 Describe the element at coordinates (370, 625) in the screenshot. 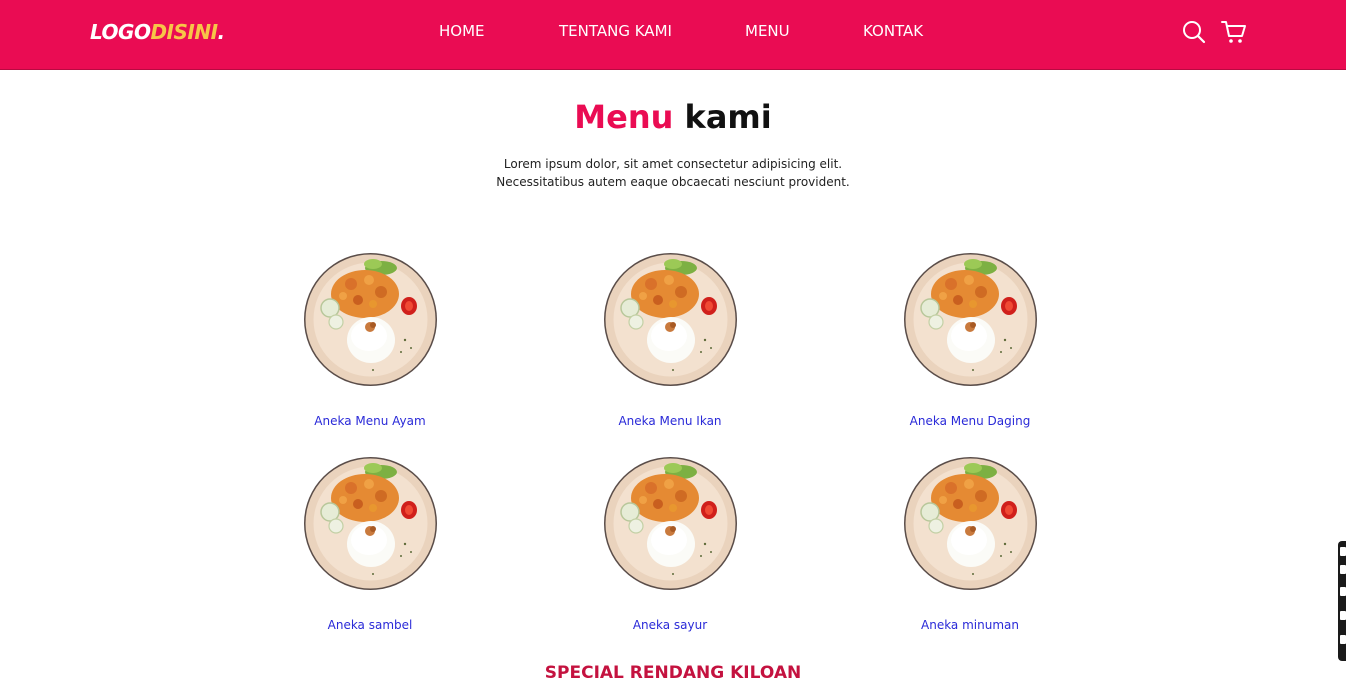

I see `menu-card-label: Aneka sambel` at that location.